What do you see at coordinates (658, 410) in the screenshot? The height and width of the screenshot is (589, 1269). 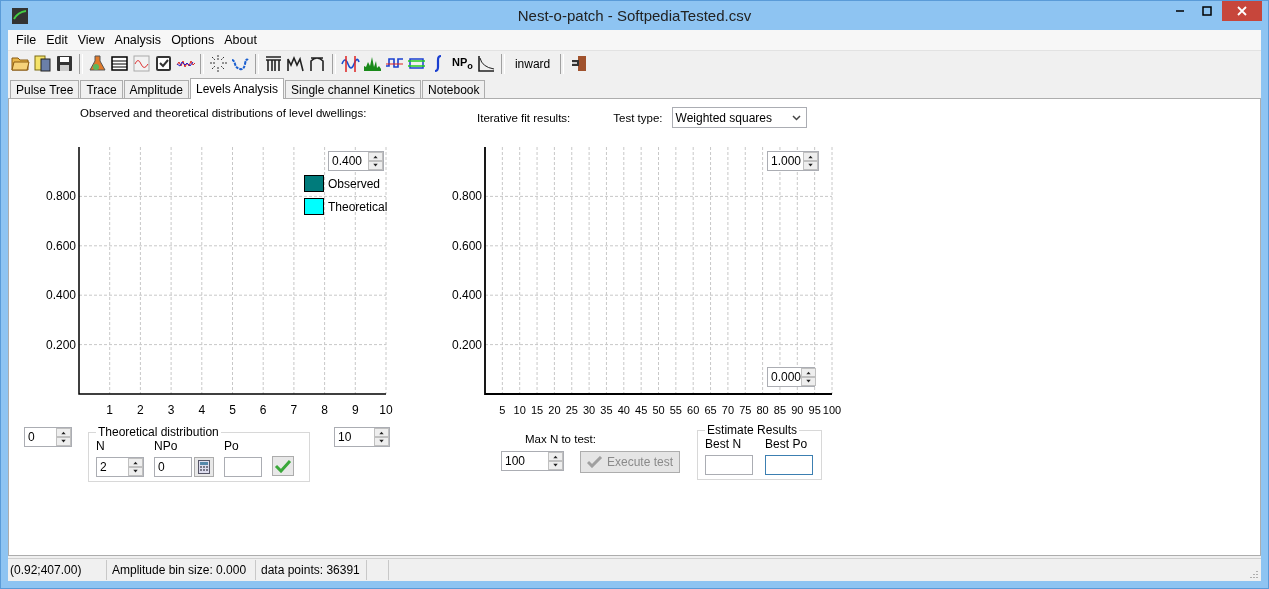 I see `x-tick-label: 50` at bounding box center [658, 410].